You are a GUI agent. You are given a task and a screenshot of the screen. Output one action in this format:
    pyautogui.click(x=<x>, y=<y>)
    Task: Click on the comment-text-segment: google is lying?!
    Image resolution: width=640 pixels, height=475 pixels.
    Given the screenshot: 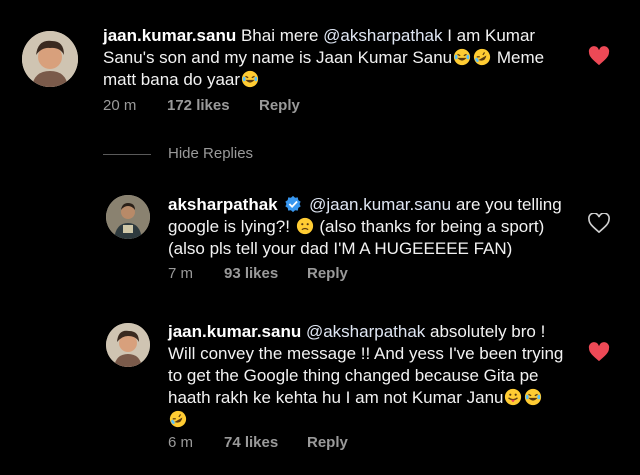 What is the action you would take?
    pyautogui.click(x=229, y=226)
    